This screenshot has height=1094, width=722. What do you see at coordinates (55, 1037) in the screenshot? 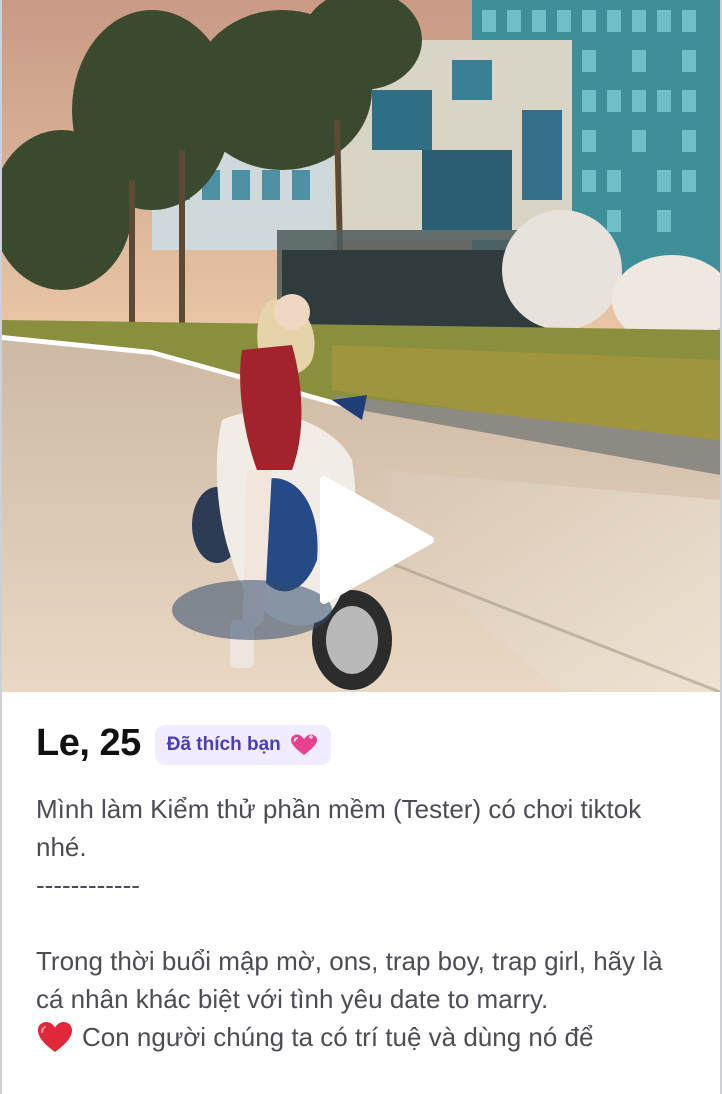
I see `red-heart-icon` at bounding box center [55, 1037].